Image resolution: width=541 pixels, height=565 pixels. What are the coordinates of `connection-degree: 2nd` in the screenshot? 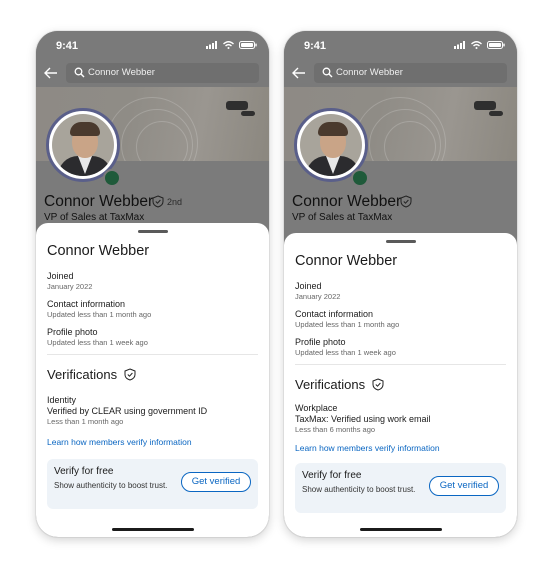 It's located at (175, 202).